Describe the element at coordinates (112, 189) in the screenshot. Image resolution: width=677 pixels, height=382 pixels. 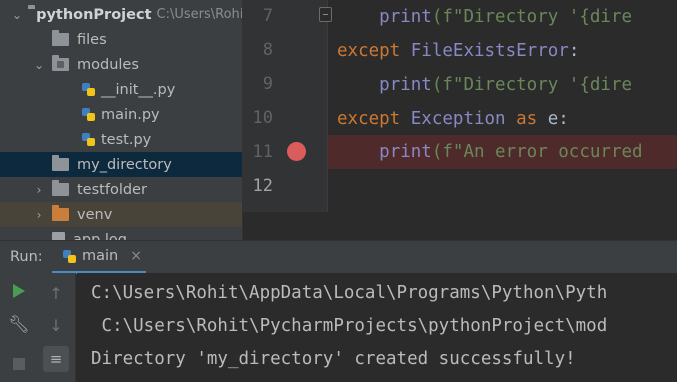
I see `tree-item-label: testfolder` at that location.